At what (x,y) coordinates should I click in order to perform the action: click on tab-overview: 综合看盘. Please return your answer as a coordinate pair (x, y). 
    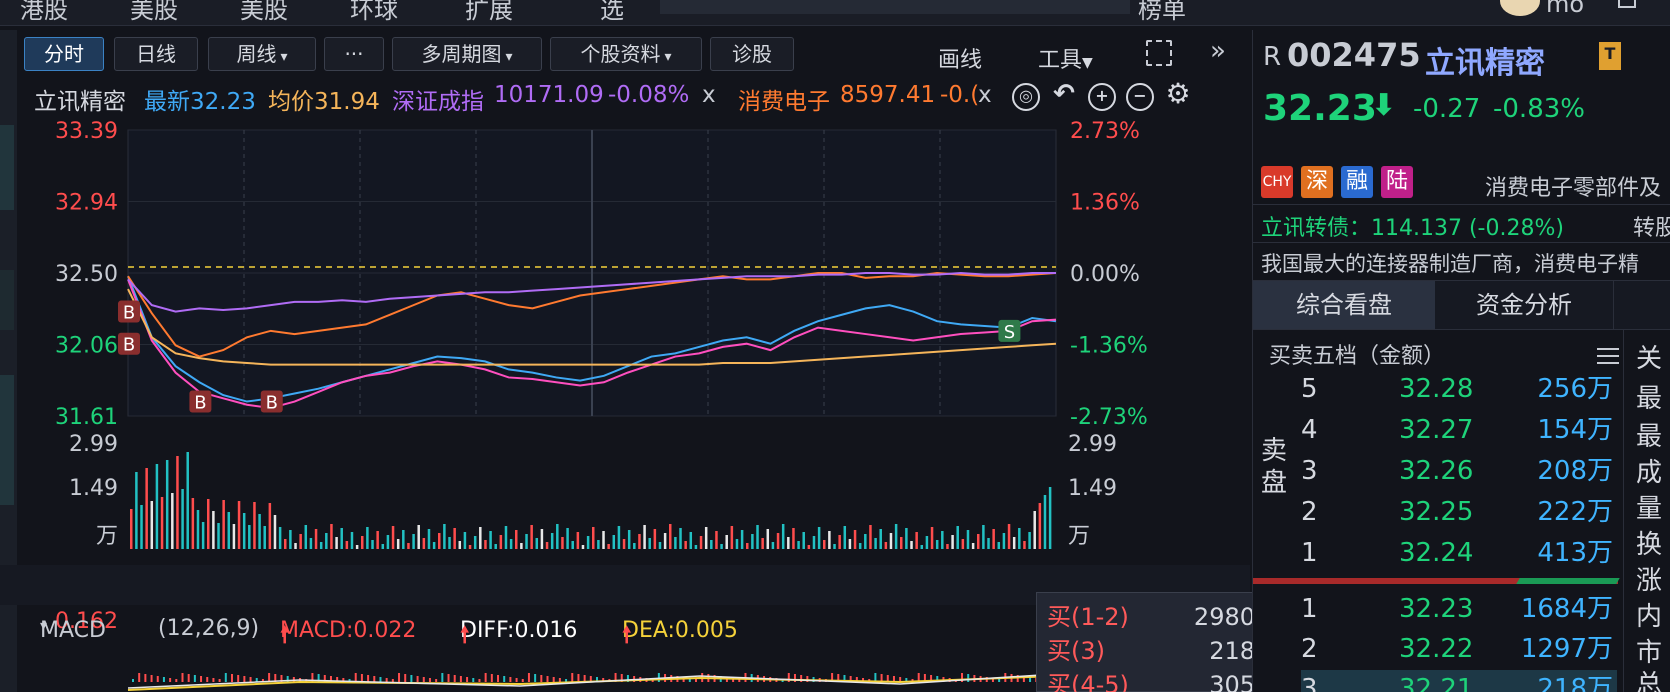
    Looking at the image, I should click on (1344, 305).